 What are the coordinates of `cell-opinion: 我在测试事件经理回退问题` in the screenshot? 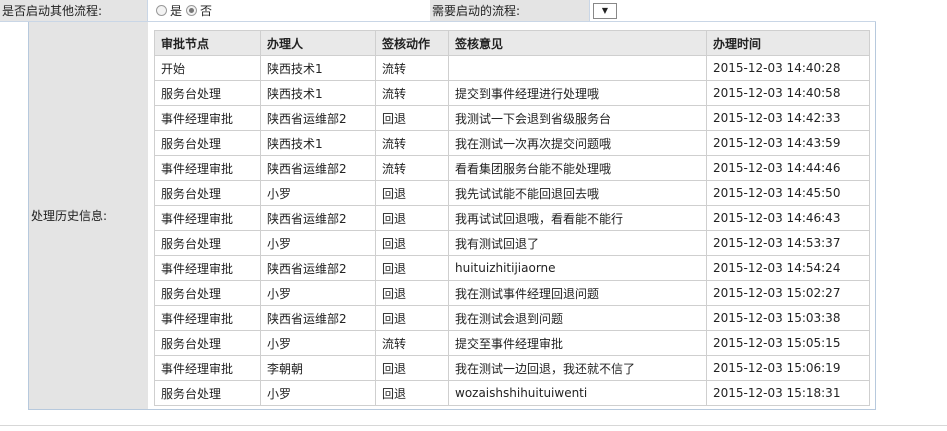 It's located at (577, 293).